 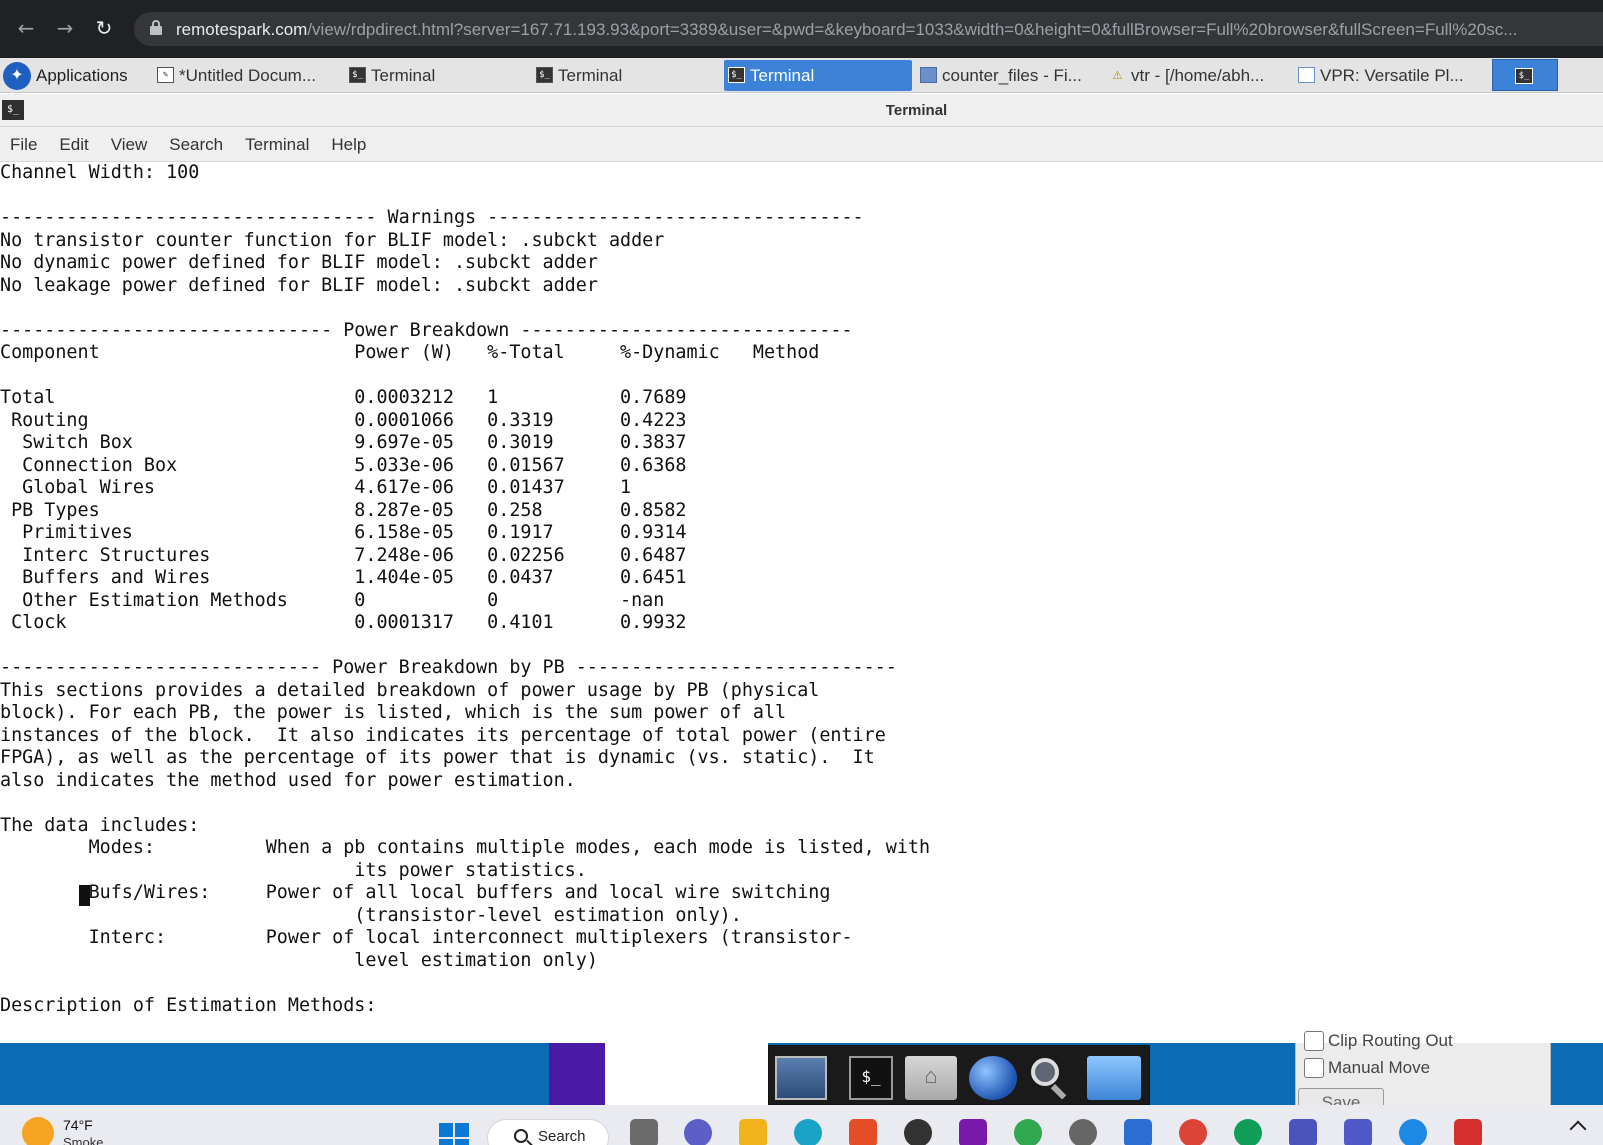 I want to click on taskbar-search: Search, so click(x=548, y=1132).